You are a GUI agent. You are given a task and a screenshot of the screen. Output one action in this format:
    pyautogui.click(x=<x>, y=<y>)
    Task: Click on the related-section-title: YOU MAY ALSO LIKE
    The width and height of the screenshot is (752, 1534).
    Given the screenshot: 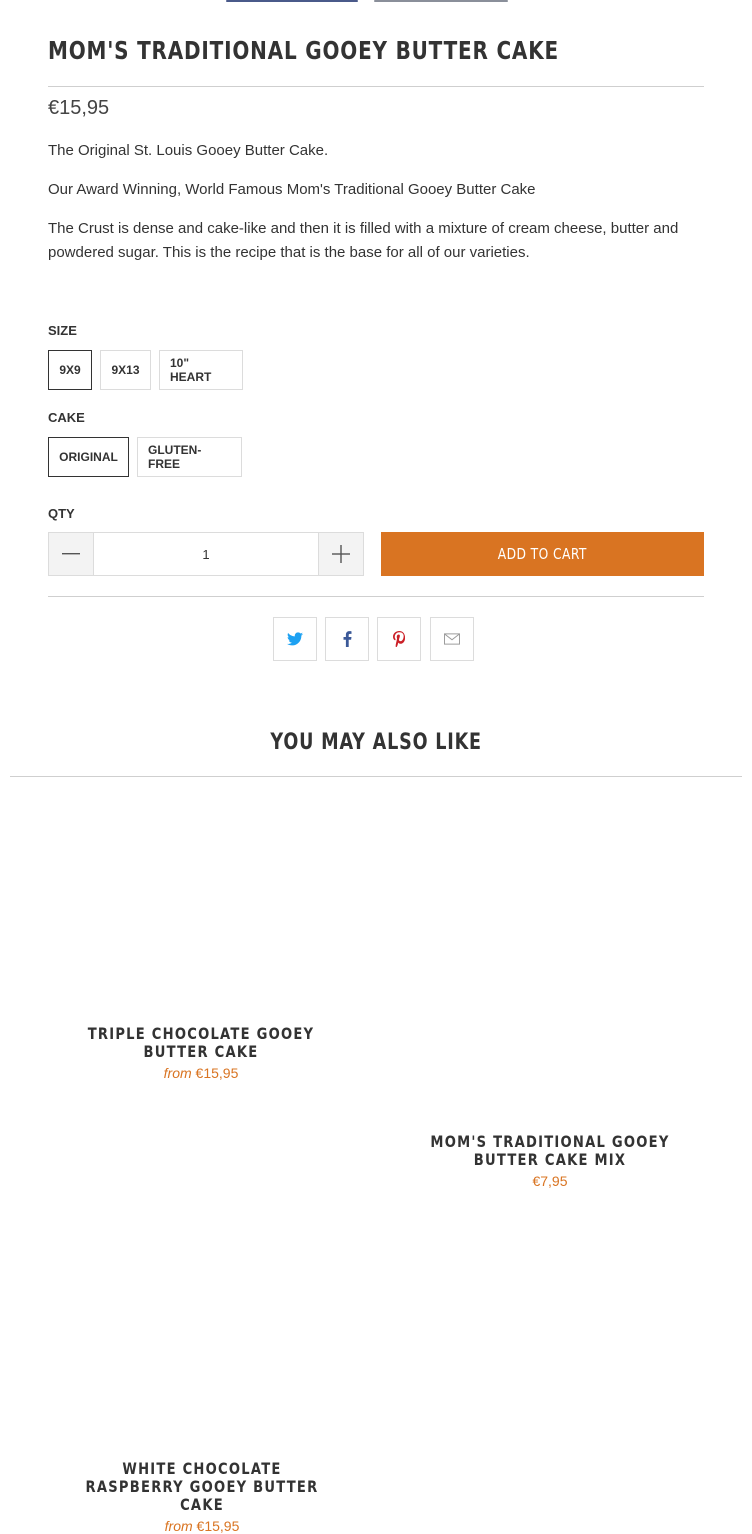 What is the action you would take?
    pyautogui.click(x=376, y=742)
    